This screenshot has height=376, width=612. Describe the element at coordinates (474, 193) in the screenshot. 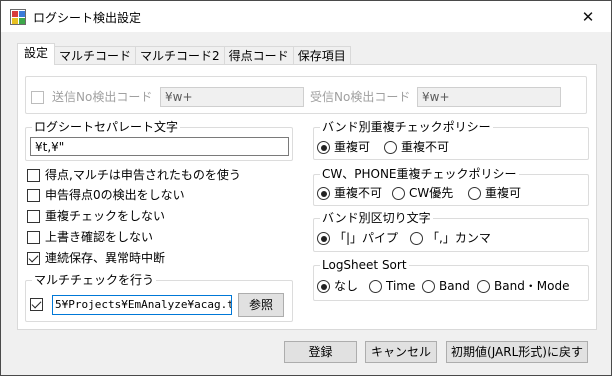

I see `cw-phone-allow-radio` at that location.